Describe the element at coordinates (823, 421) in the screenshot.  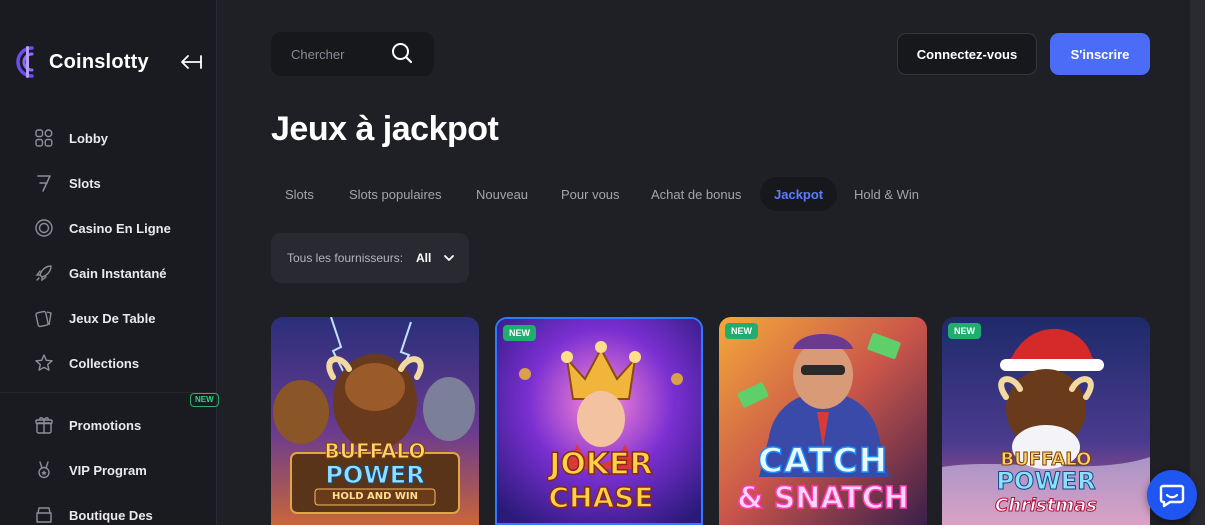
I see `game-card-catch-and-snatch: NEW CATCH & SNATCH` at that location.